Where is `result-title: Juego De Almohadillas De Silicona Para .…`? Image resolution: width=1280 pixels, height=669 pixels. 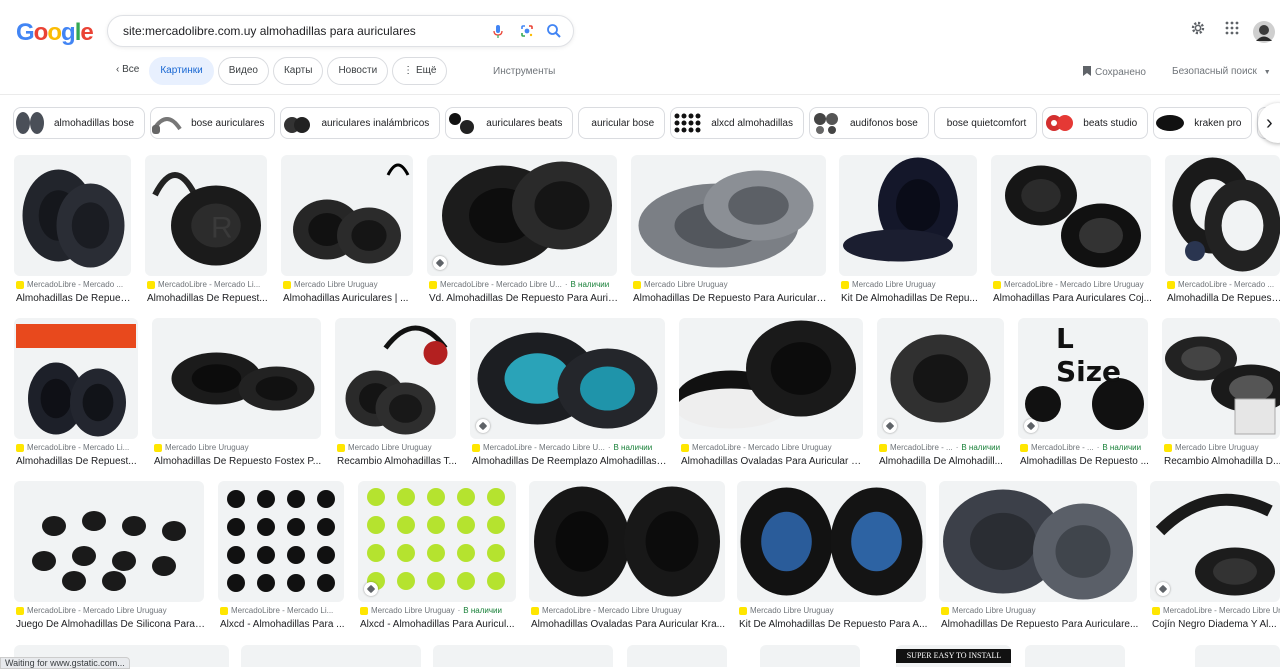
result-title: Juego De Almohadillas De Silicona Para .… is located at coordinates (111, 624).